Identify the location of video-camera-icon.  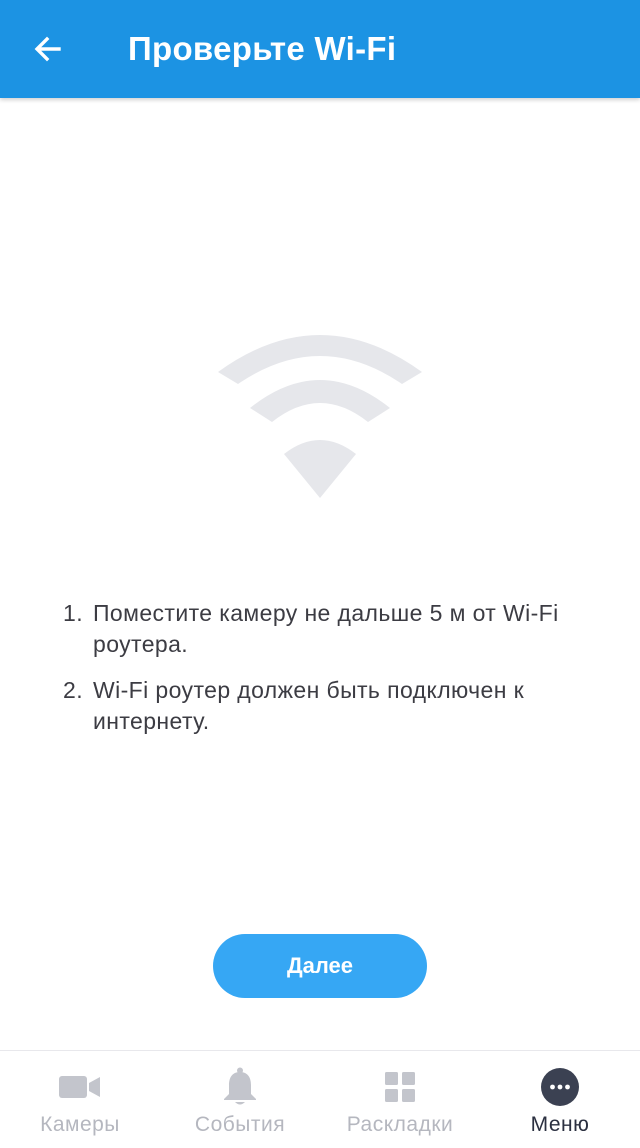
(80, 1087).